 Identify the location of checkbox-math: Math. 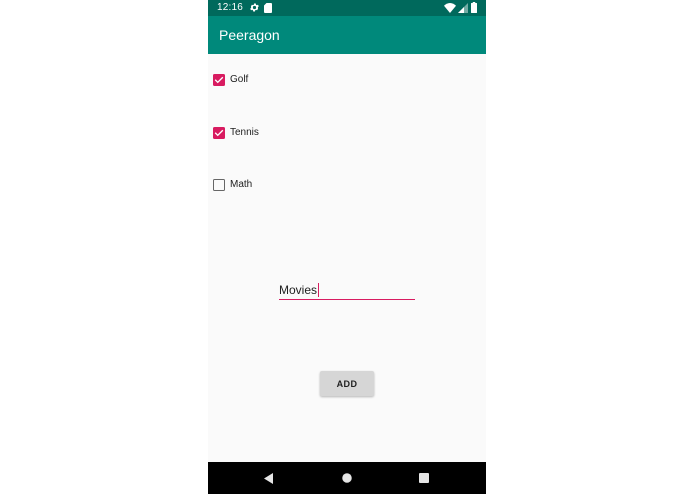
(232, 185).